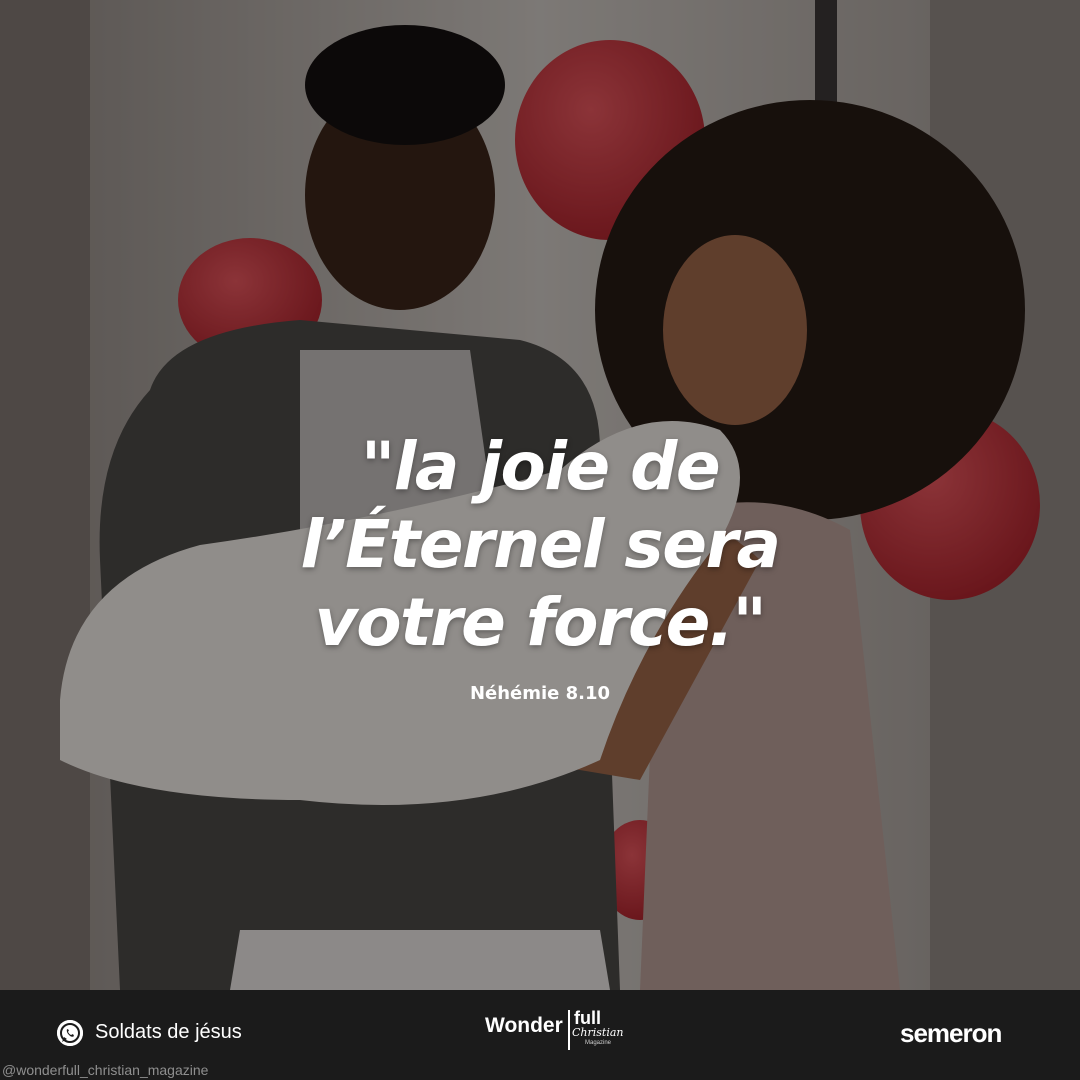  Describe the element at coordinates (540, 622) in the screenshot. I see `verse-line: votre force."` at that location.